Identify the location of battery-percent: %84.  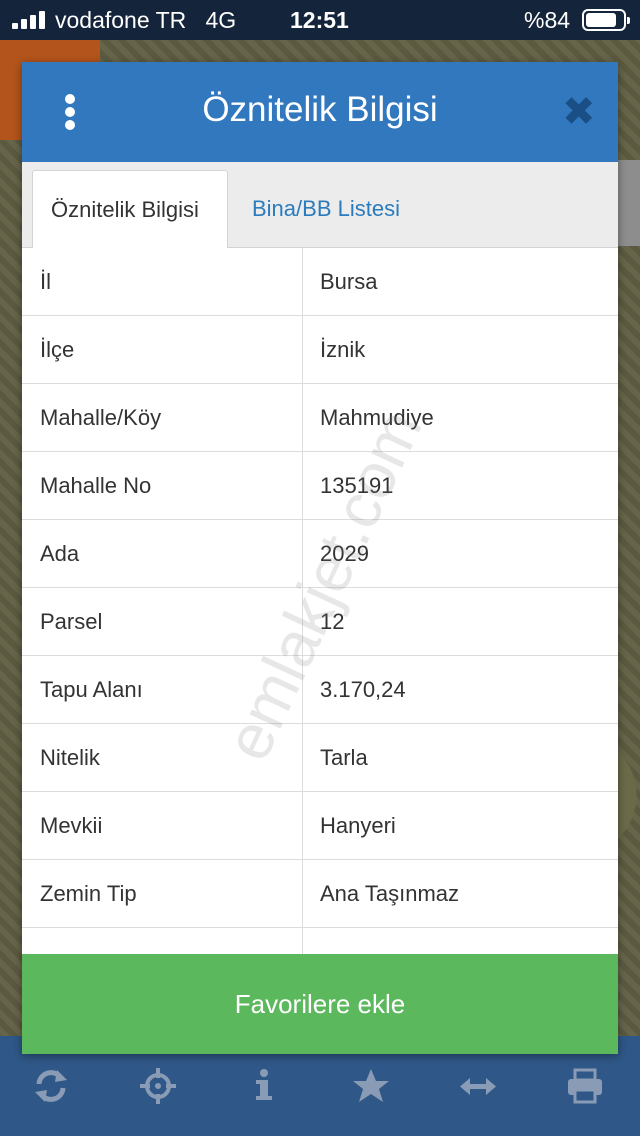
(547, 20).